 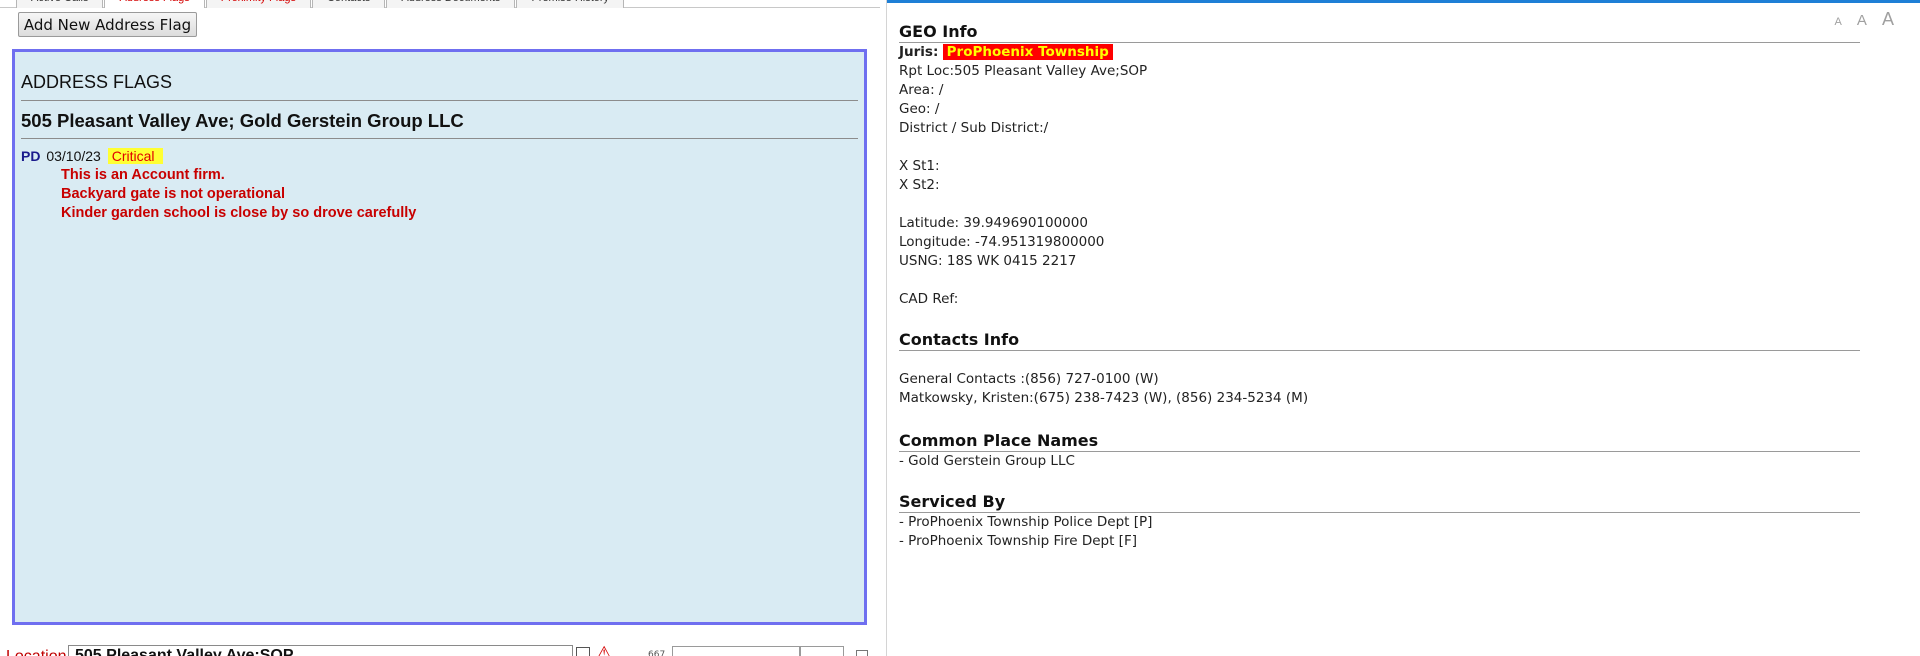 What do you see at coordinates (736, 651) in the screenshot?
I see `location-type-select` at bounding box center [736, 651].